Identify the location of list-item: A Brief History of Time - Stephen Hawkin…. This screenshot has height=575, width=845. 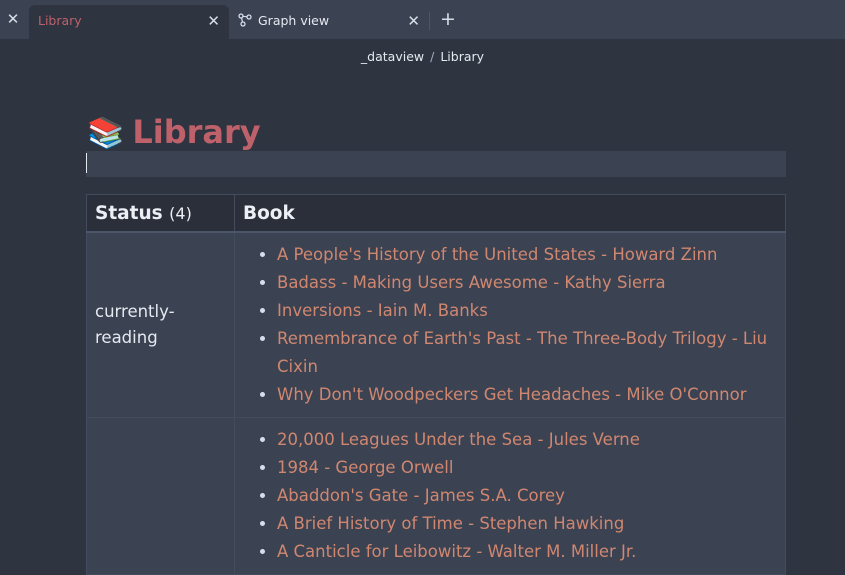
(527, 524).